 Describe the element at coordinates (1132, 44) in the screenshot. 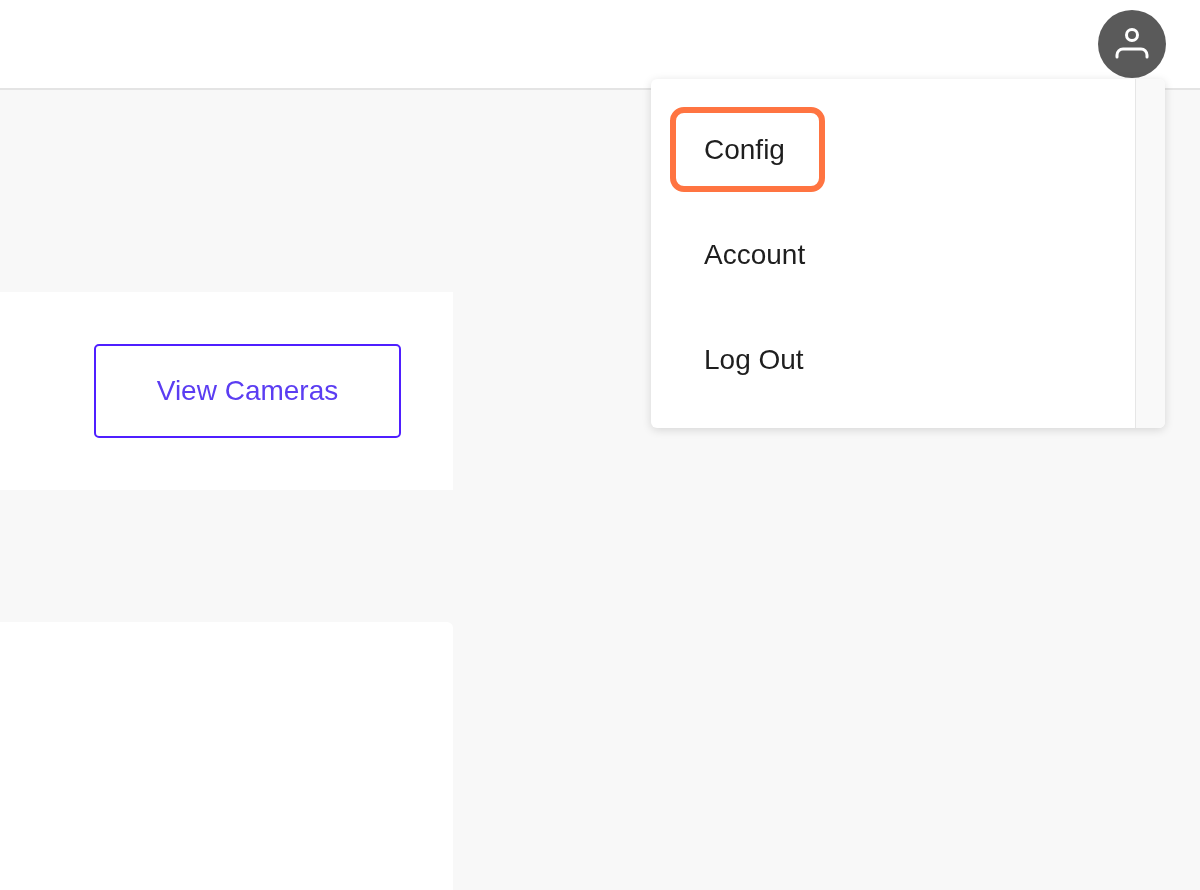

I see `user-avatar-icon` at that location.